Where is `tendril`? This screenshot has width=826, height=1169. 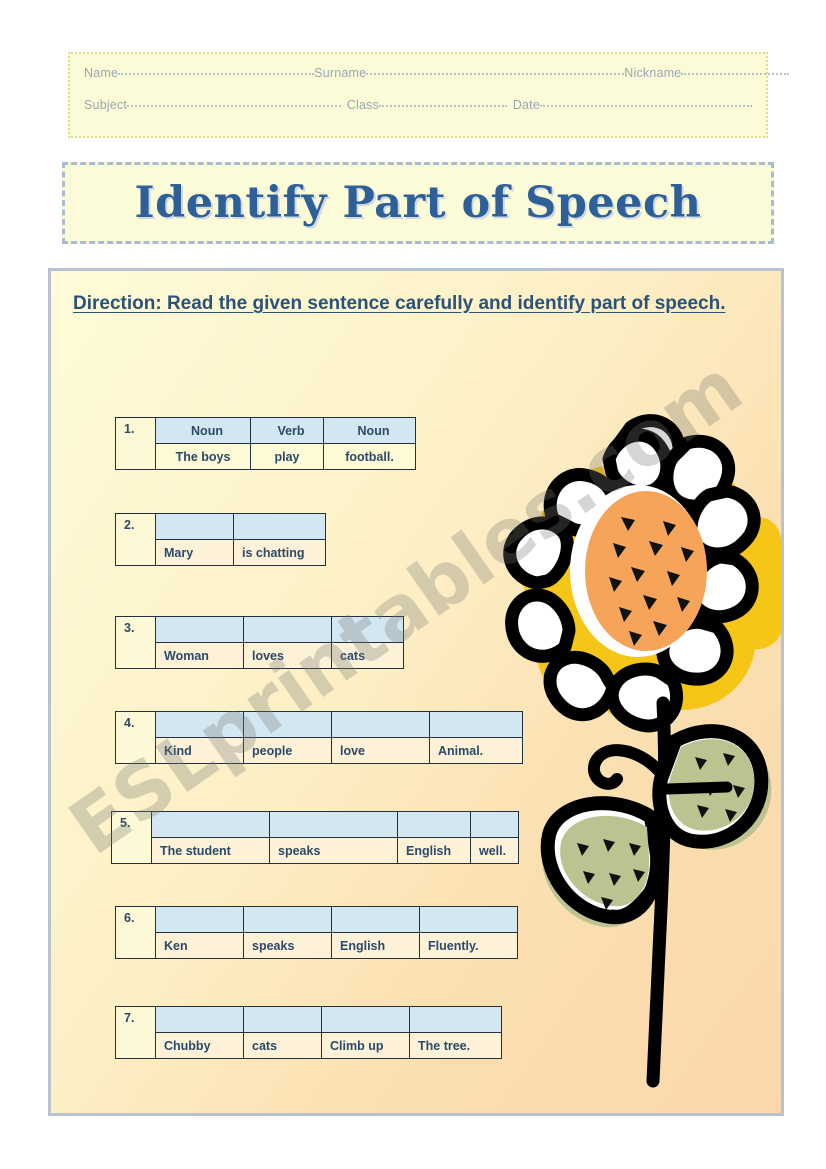 tendril is located at coordinates (626, 767).